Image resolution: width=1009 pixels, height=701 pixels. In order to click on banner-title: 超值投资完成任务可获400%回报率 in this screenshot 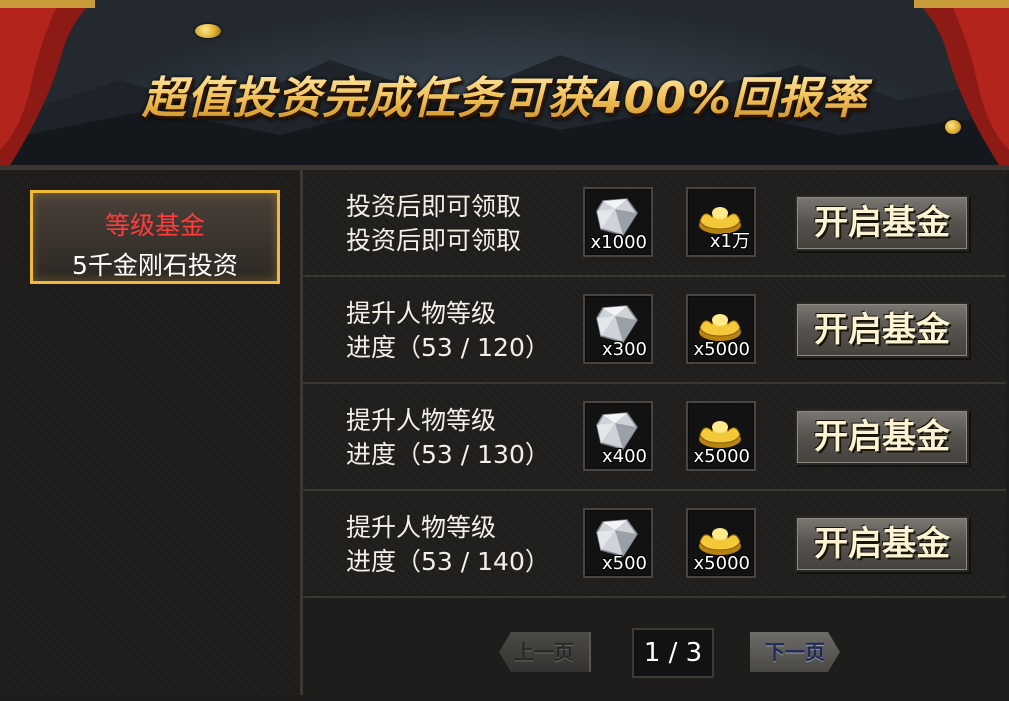, I will do `click(504, 94)`.